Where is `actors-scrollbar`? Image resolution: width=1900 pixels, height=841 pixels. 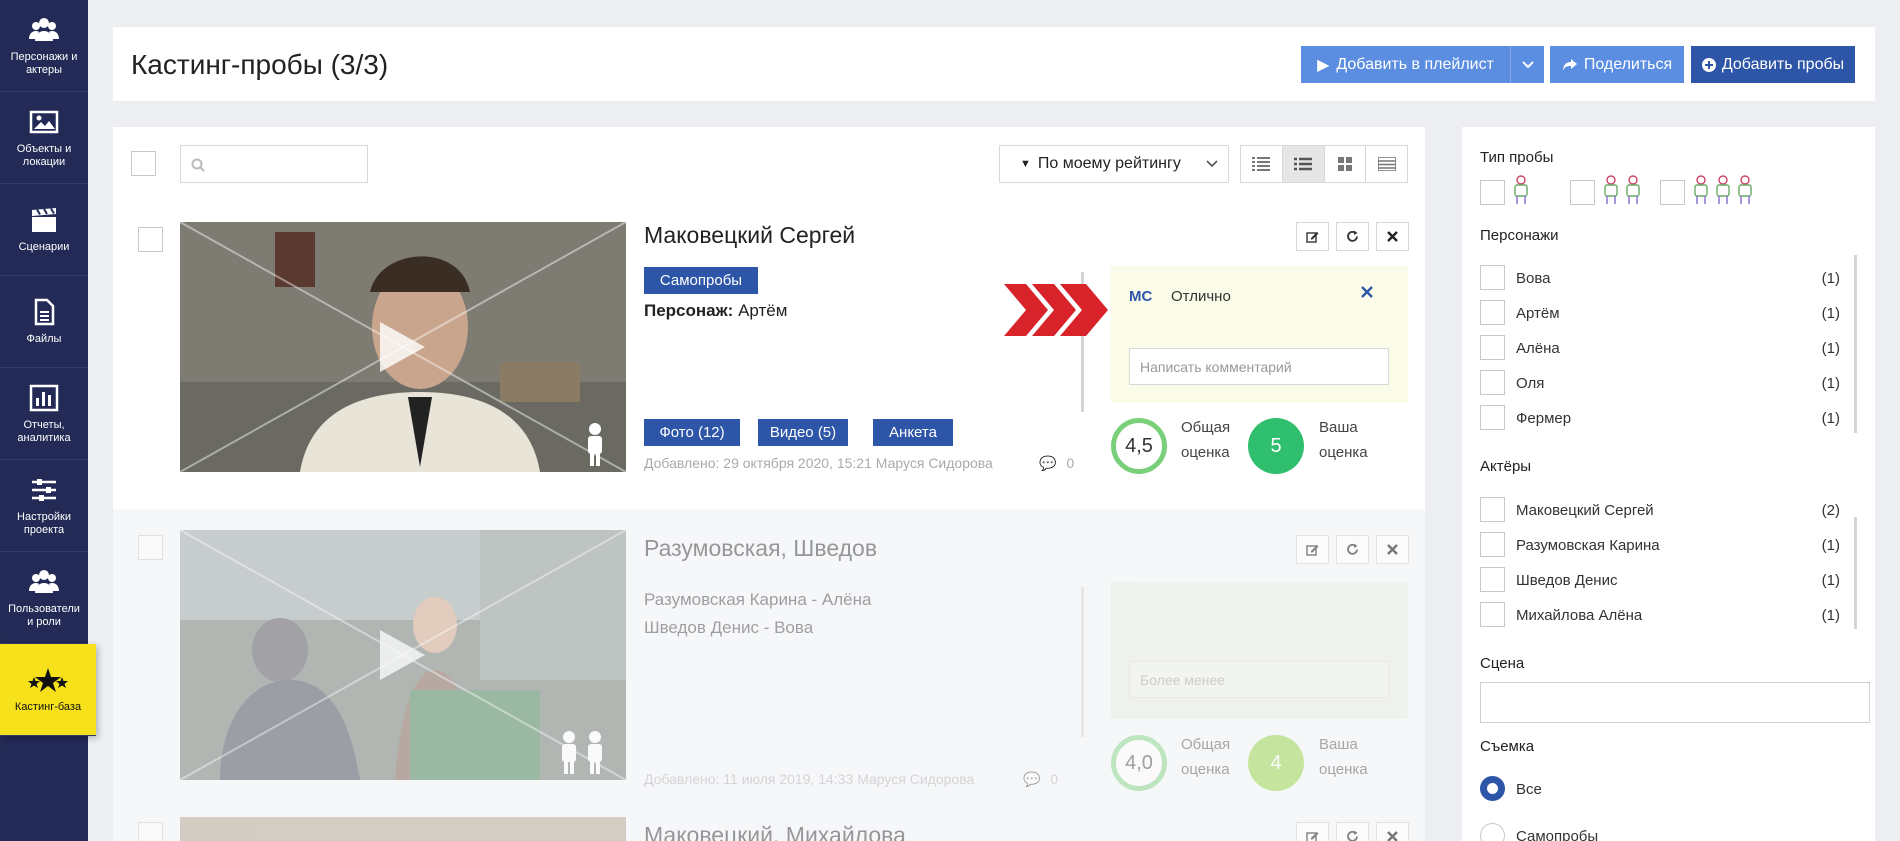 actors-scrollbar is located at coordinates (1855, 573).